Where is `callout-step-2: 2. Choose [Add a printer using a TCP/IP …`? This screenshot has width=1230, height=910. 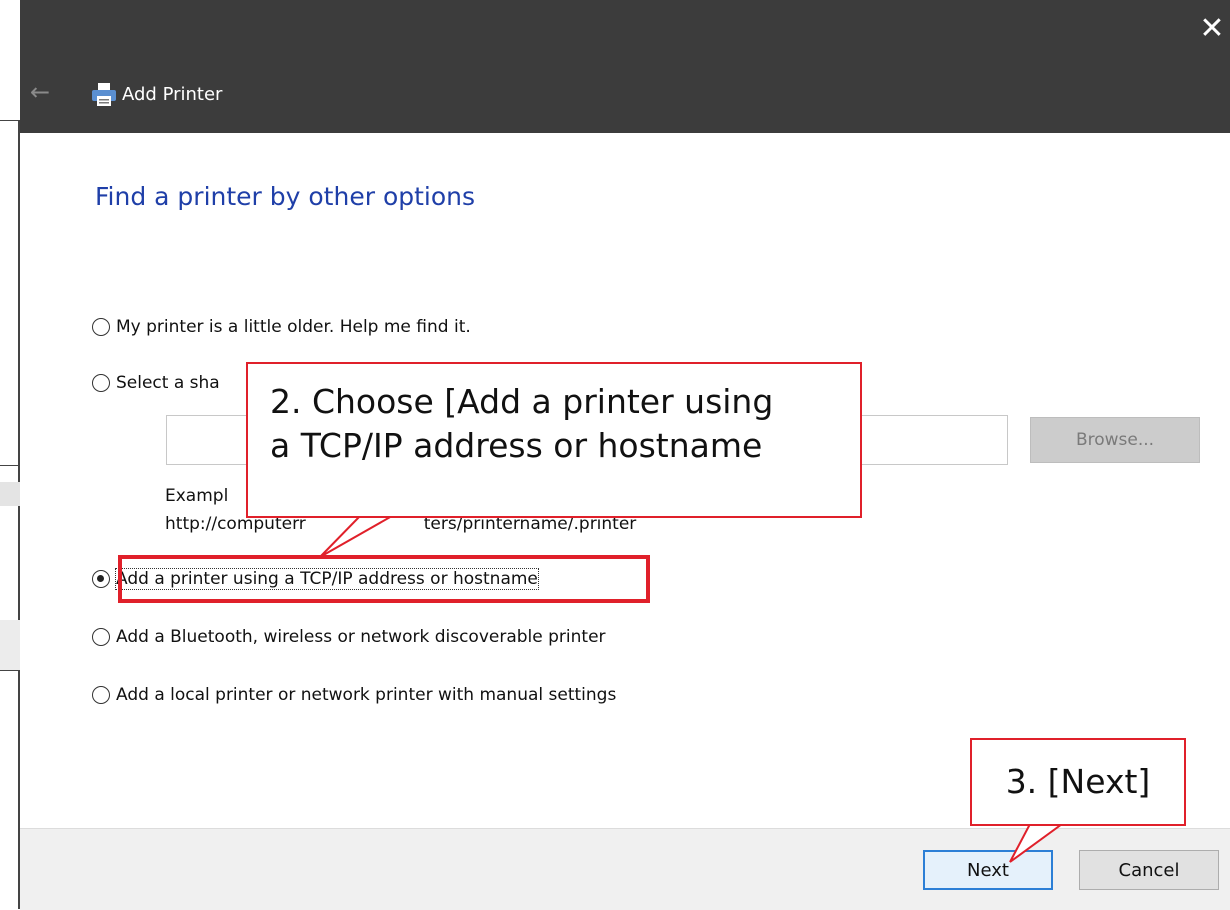 callout-step-2: 2. Choose [Add a printer using a TCP/IP … is located at coordinates (554, 440).